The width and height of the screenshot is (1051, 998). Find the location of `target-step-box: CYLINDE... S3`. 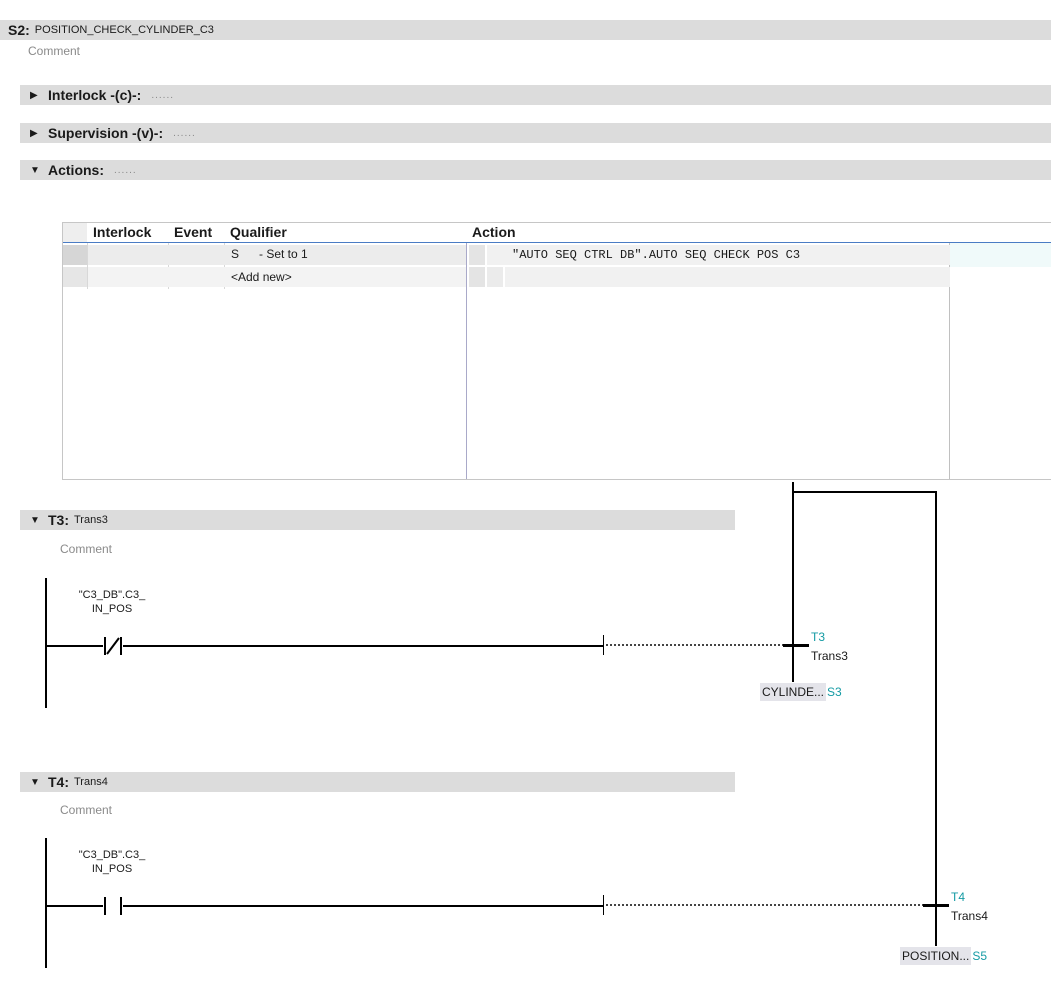

target-step-box: CYLINDE... S3 is located at coordinates (801, 692).